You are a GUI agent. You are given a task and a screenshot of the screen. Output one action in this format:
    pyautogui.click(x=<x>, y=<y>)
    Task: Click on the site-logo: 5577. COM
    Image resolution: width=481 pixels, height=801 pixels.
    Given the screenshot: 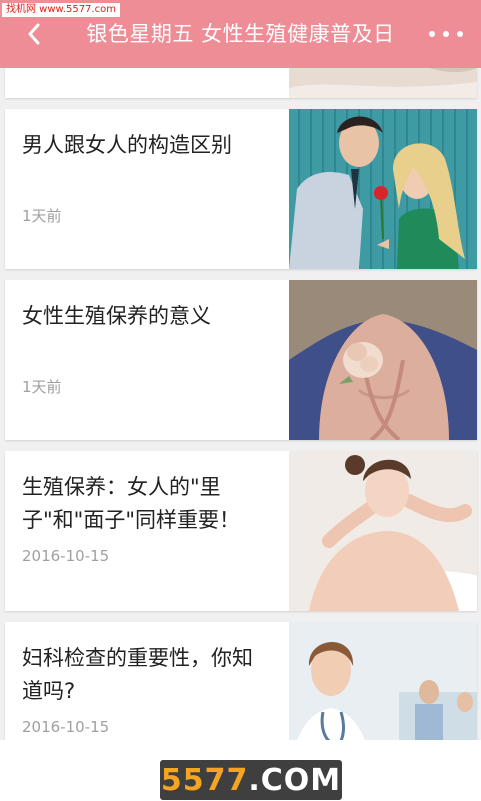 What is the action you would take?
    pyautogui.click(x=251, y=780)
    